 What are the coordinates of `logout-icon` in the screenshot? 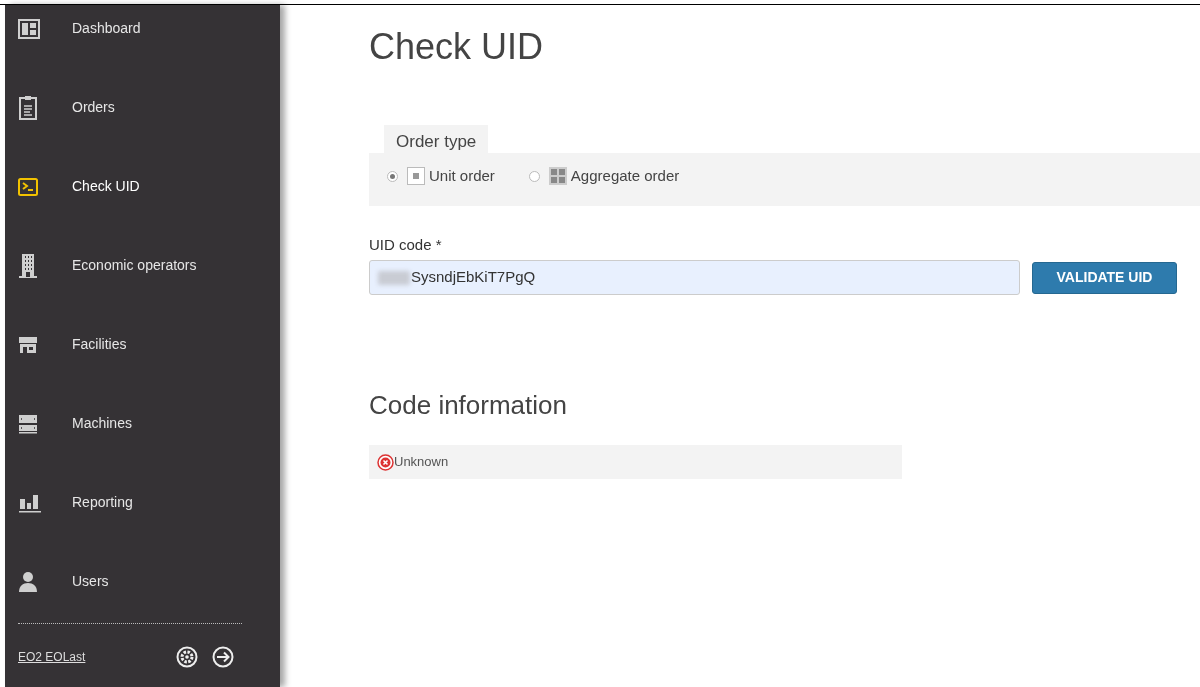 It's located at (223, 657).